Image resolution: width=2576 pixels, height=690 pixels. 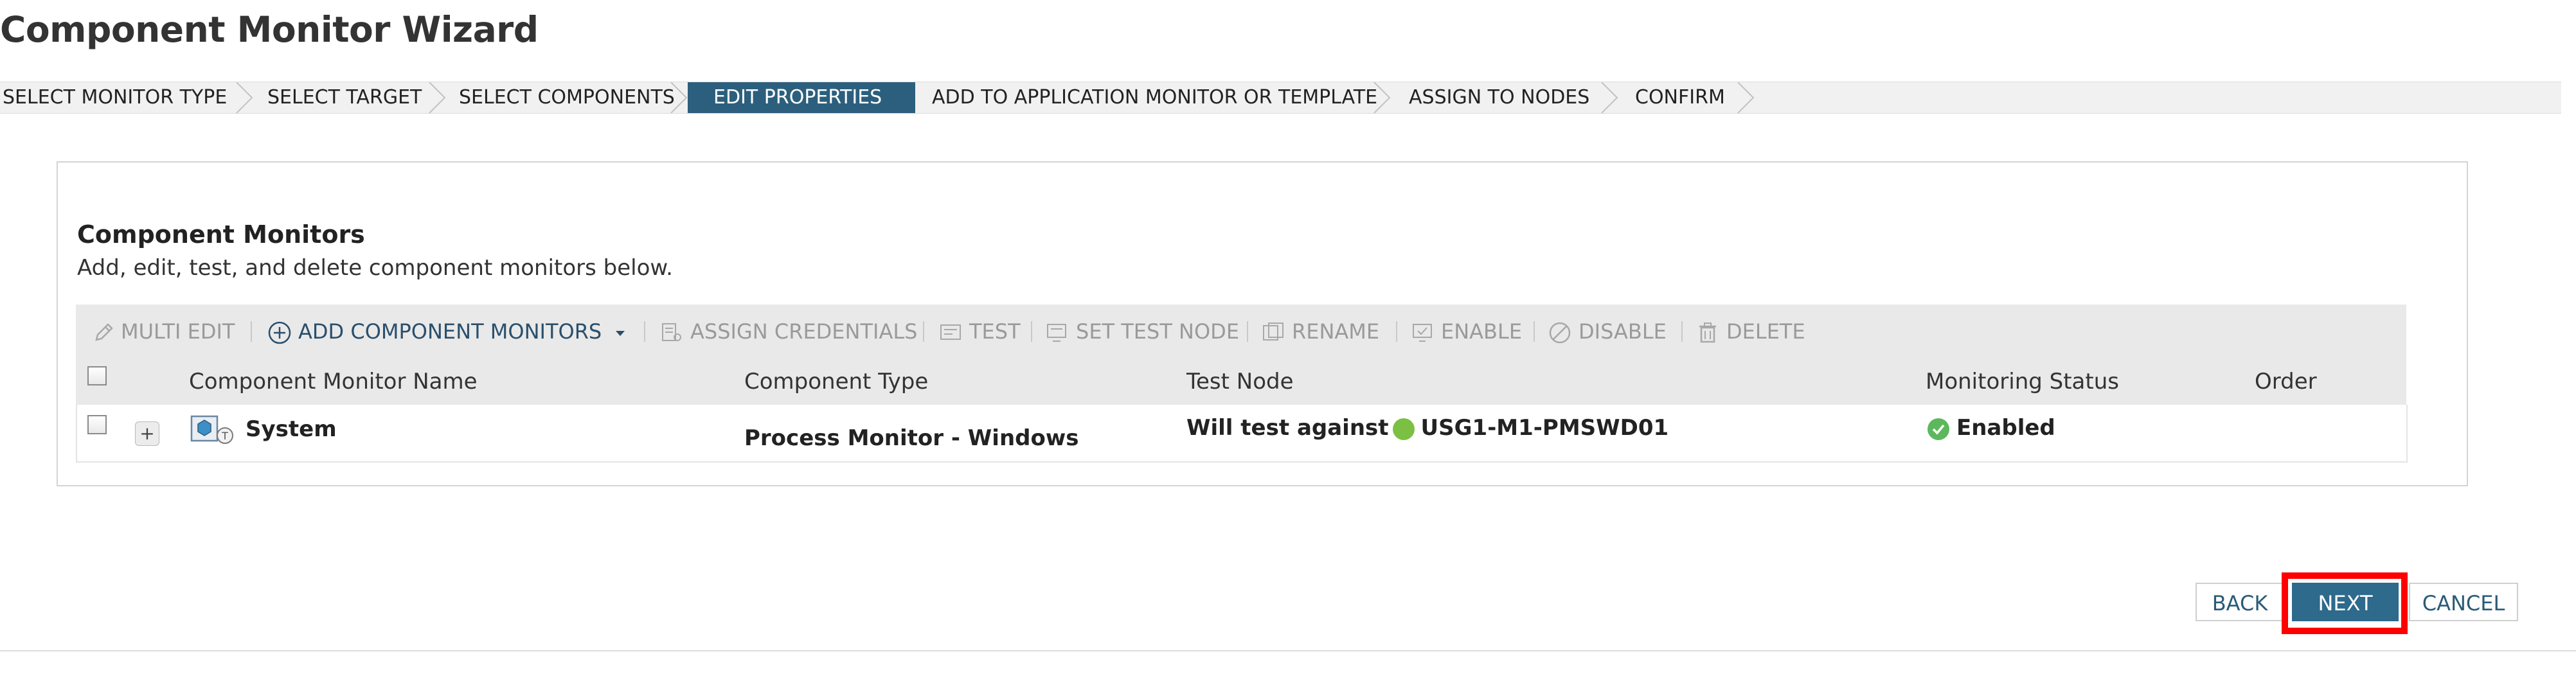 What do you see at coordinates (269, 29) in the screenshot?
I see `page-title: Component Monitor Wizard` at bounding box center [269, 29].